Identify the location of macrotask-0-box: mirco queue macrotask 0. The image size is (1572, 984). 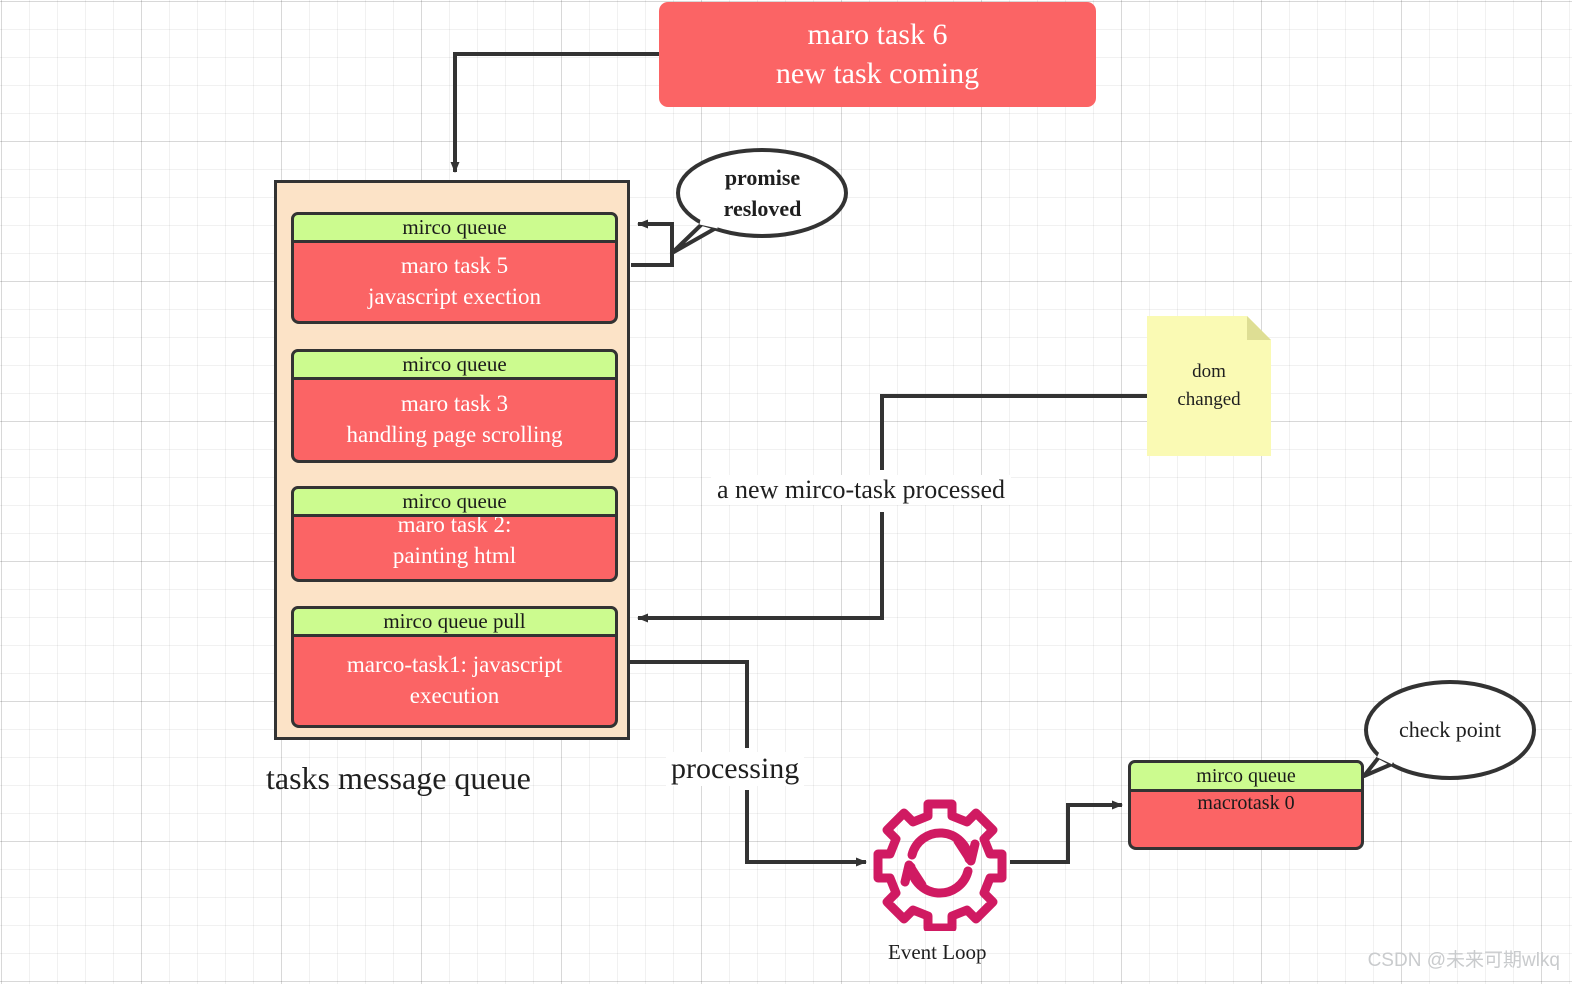
(1246, 805).